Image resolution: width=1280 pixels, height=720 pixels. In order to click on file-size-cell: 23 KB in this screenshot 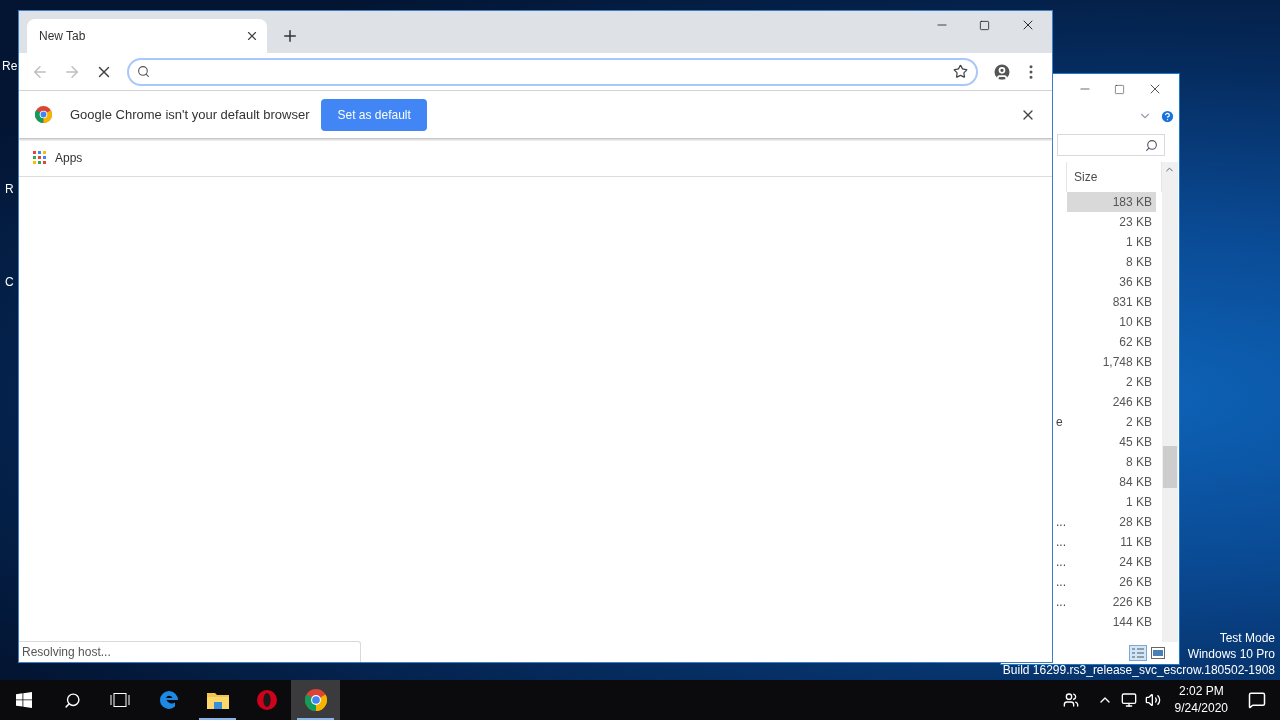, I will do `click(1111, 222)`.